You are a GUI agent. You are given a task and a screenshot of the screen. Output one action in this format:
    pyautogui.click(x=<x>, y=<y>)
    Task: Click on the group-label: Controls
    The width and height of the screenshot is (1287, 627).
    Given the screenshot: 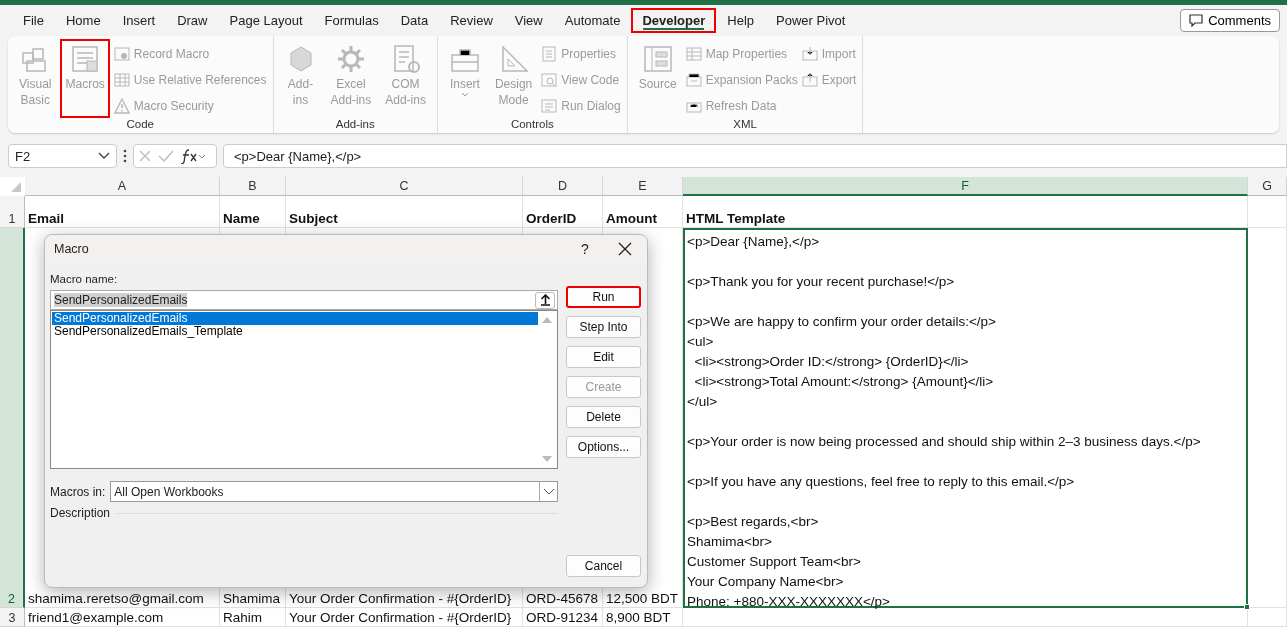 What is the action you would take?
    pyautogui.click(x=532, y=125)
    